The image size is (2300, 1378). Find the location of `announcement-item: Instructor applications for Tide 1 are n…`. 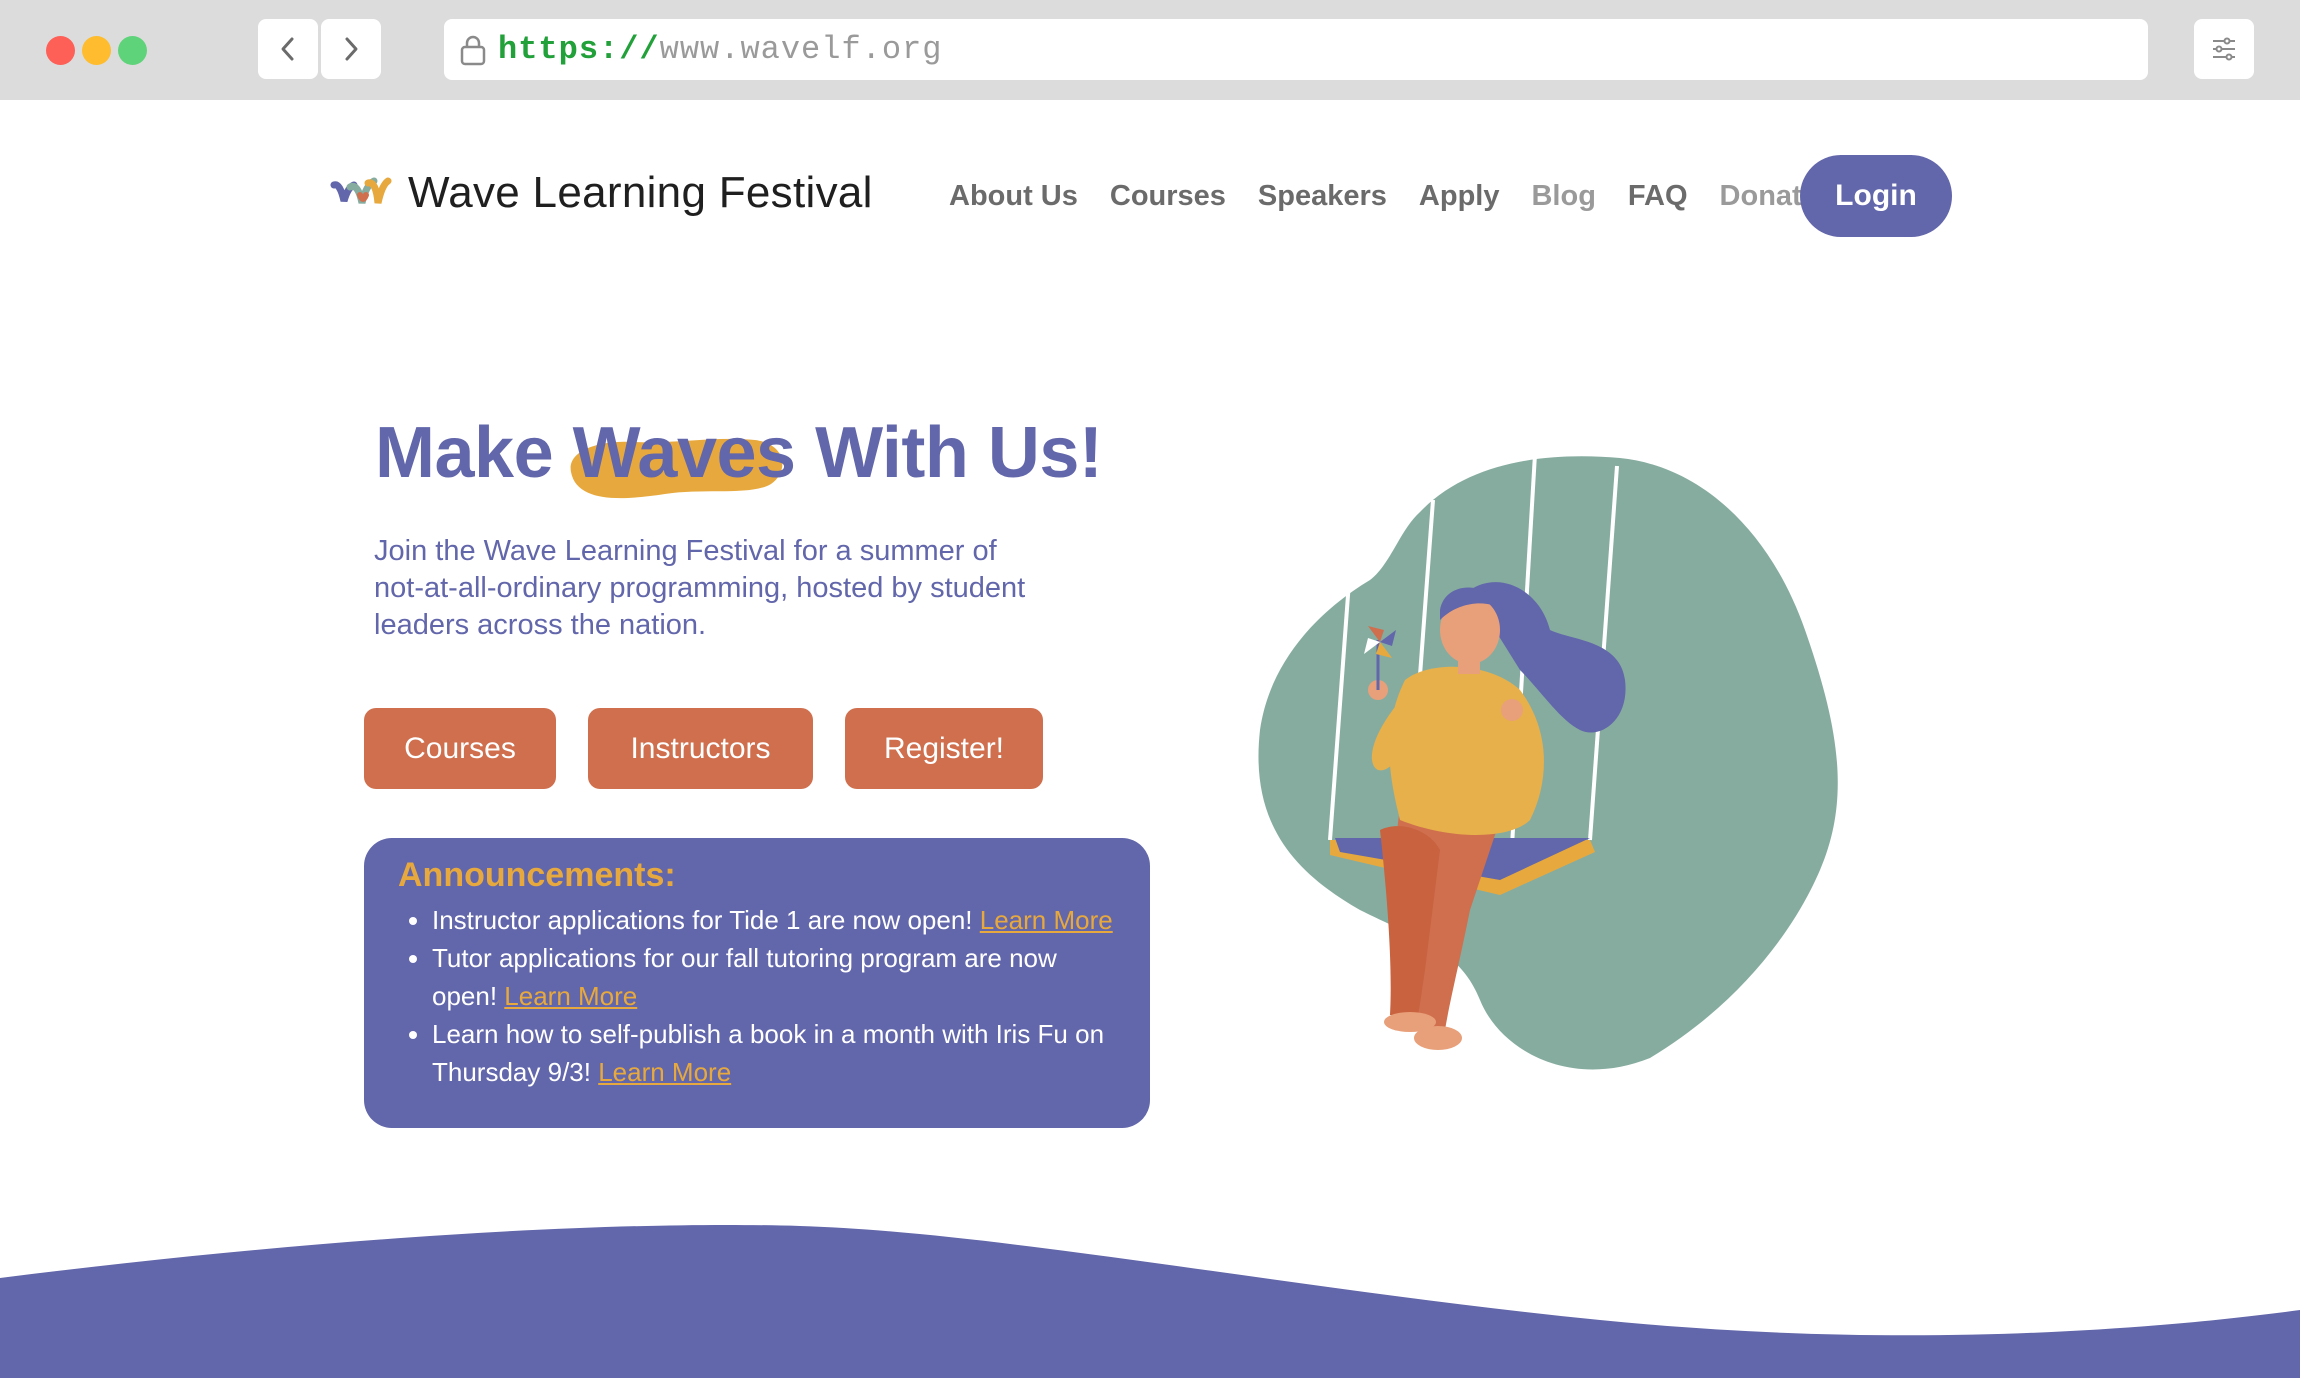

announcement-item: Instructor applications for Tide 1 are n… is located at coordinates (776, 920).